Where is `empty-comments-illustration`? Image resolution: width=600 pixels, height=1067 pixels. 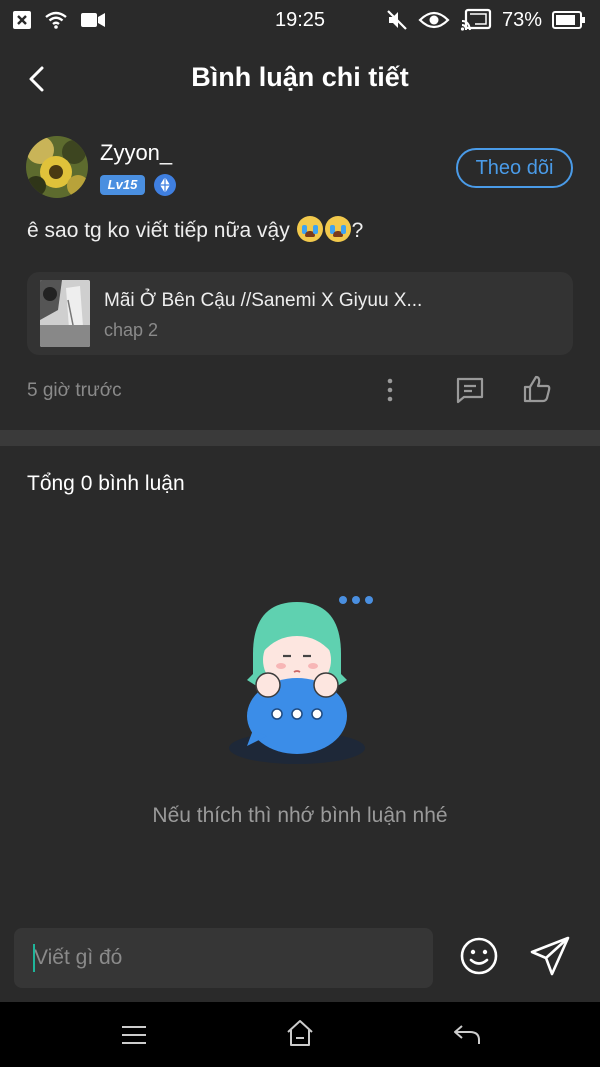 empty-comments-illustration is located at coordinates (301, 680).